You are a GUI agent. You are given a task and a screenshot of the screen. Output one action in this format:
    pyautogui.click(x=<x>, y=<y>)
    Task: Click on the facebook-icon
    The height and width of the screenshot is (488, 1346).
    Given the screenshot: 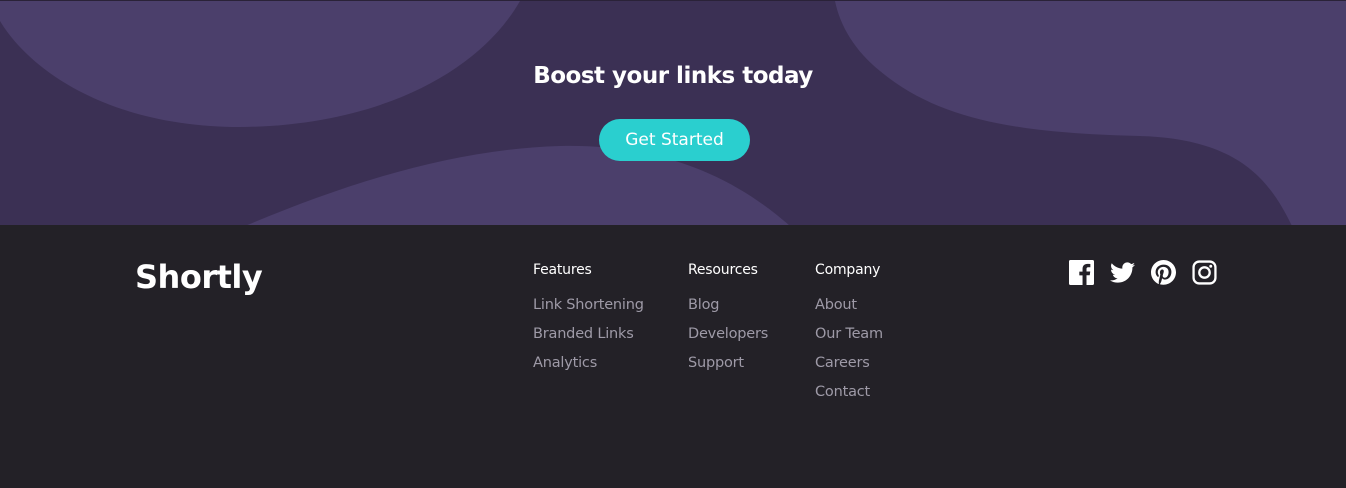 What is the action you would take?
    pyautogui.click(x=1081, y=272)
    